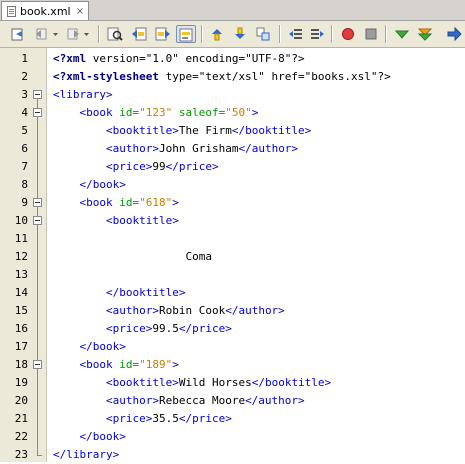  Describe the element at coordinates (129, 418) in the screenshot. I see `code-token: <price>` at that location.